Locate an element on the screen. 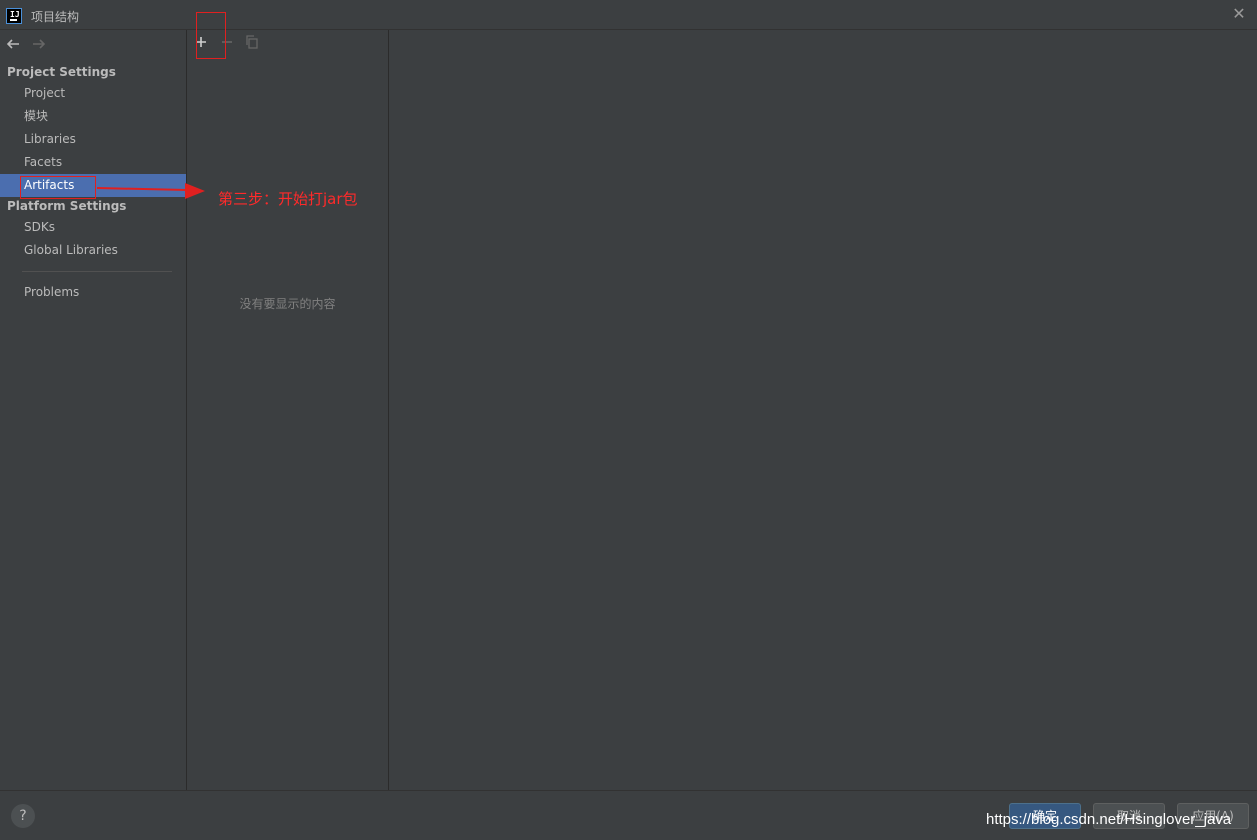 Image resolution: width=1257 pixels, height=840 pixels. close-icon: ✕ is located at coordinates (1239, 14).